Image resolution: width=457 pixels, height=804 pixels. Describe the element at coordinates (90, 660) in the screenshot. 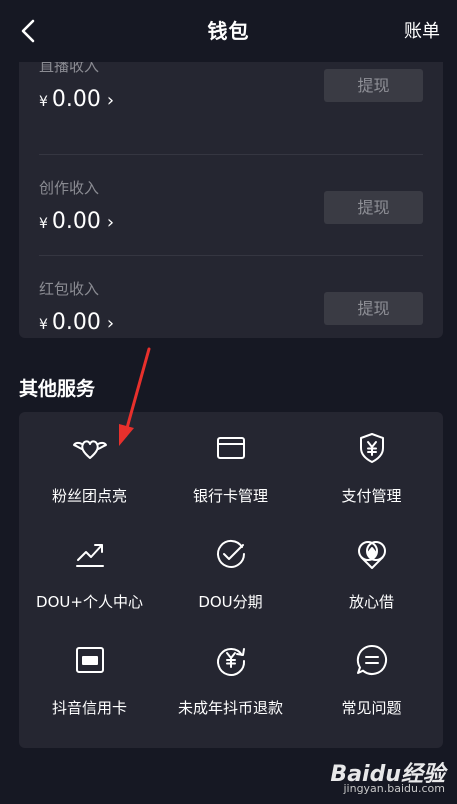

I see `credit-card-icon` at that location.